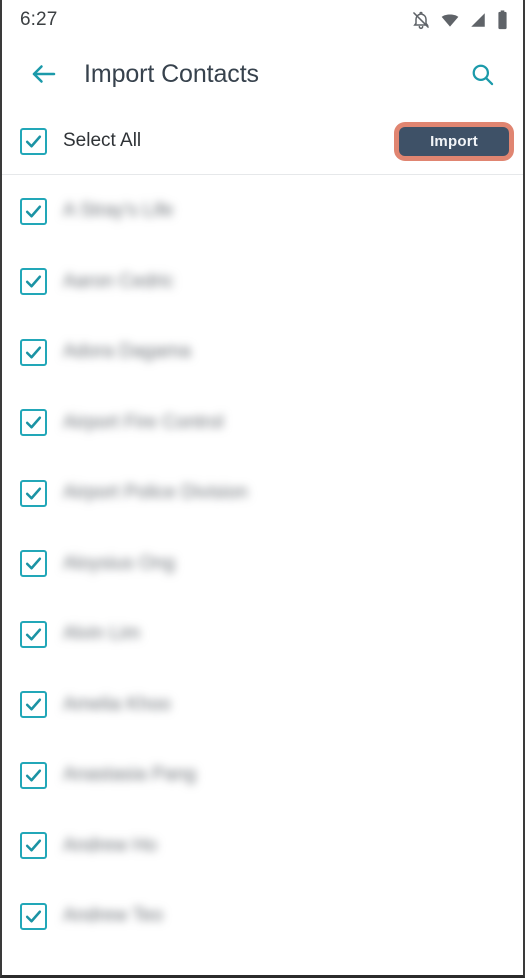 The image size is (525, 978). Describe the element at coordinates (143, 422) in the screenshot. I see `contact-name: Airport Fire Control` at that location.